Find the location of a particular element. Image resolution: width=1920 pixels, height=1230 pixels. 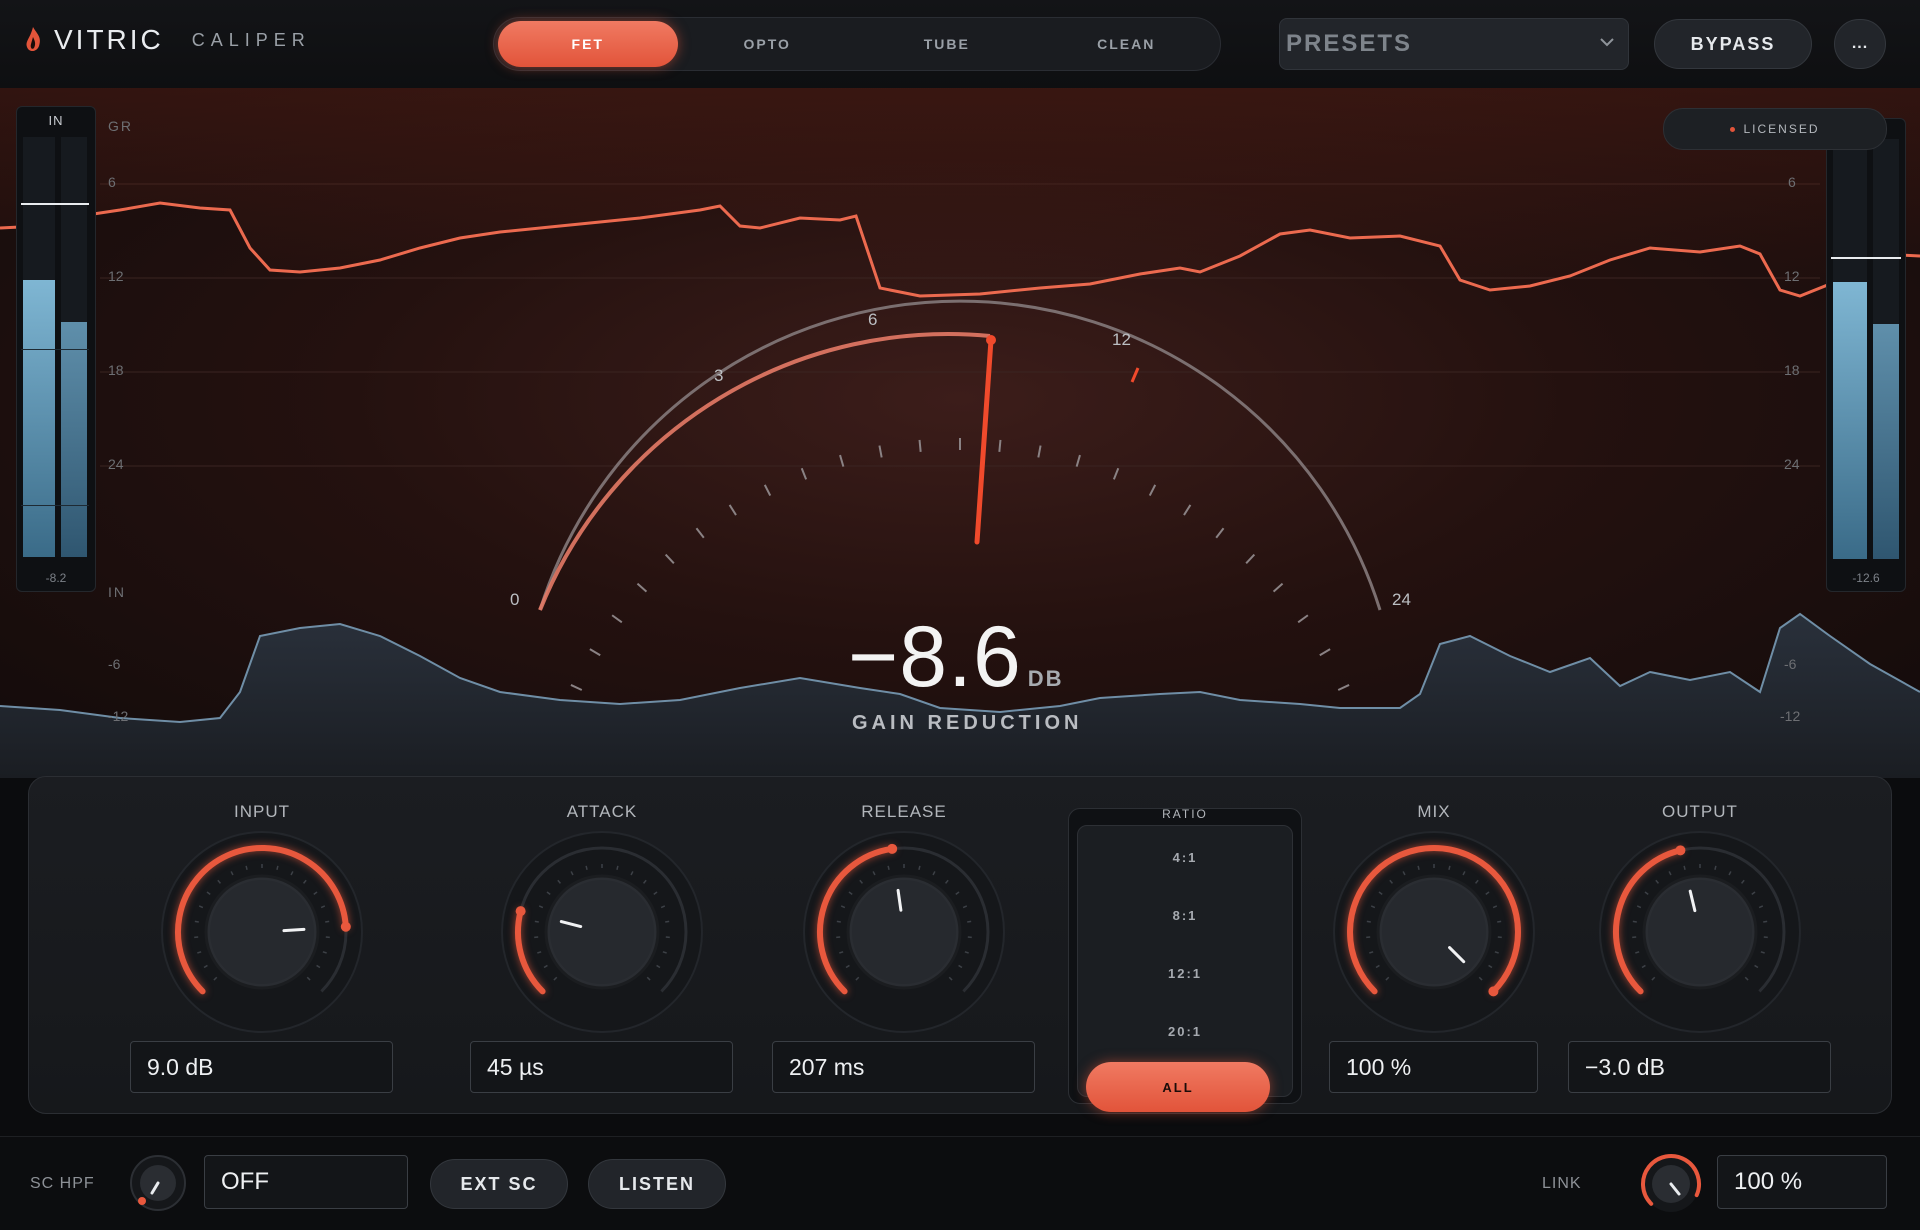

dial-tick-label: 6 is located at coordinates (872, 320).